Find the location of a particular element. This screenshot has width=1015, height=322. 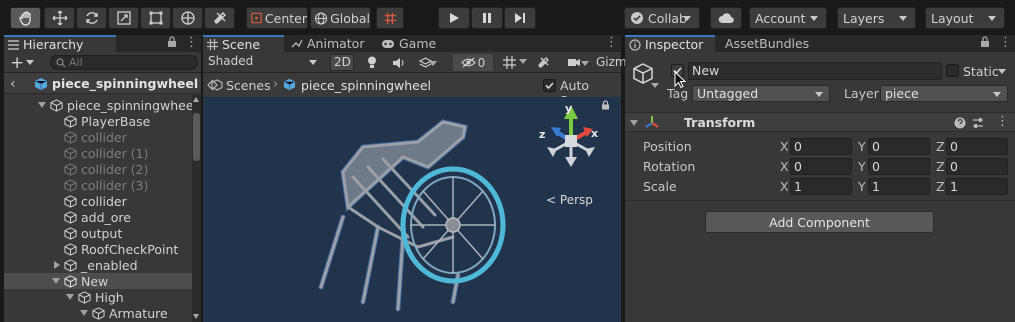

help-icon is located at coordinates (960, 123).